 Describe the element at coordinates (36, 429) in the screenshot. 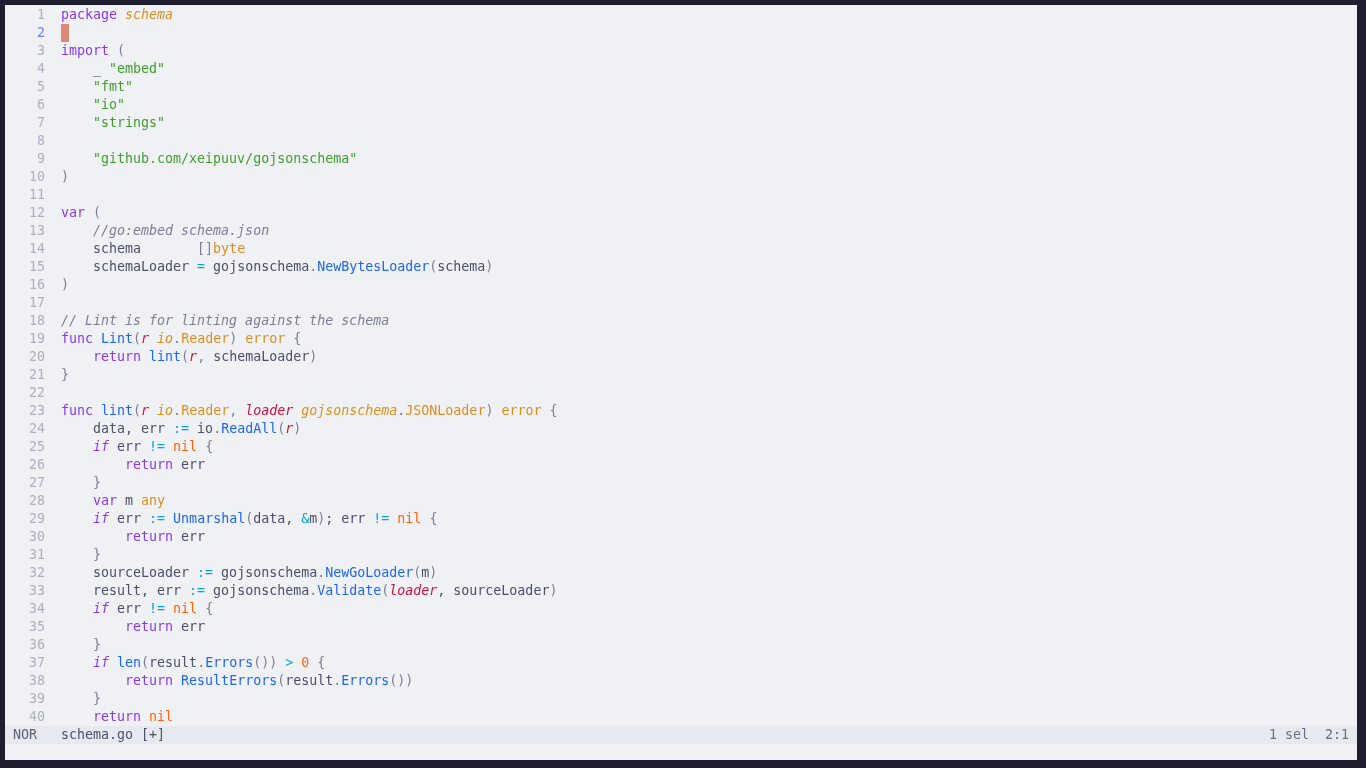

I see `line-number: 24` at that location.